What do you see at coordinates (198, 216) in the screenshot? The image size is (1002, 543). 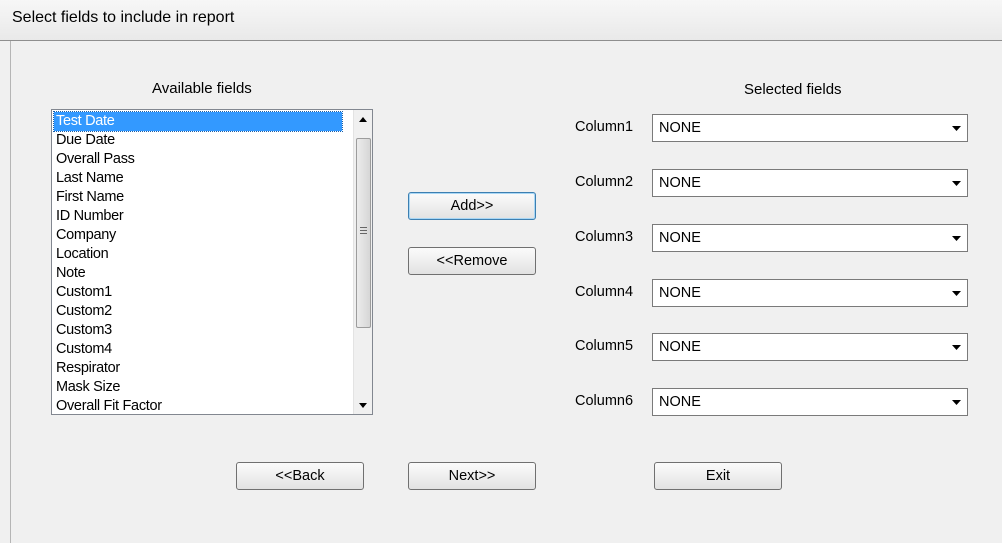 I see `list-item: ID Number` at bounding box center [198, 216].